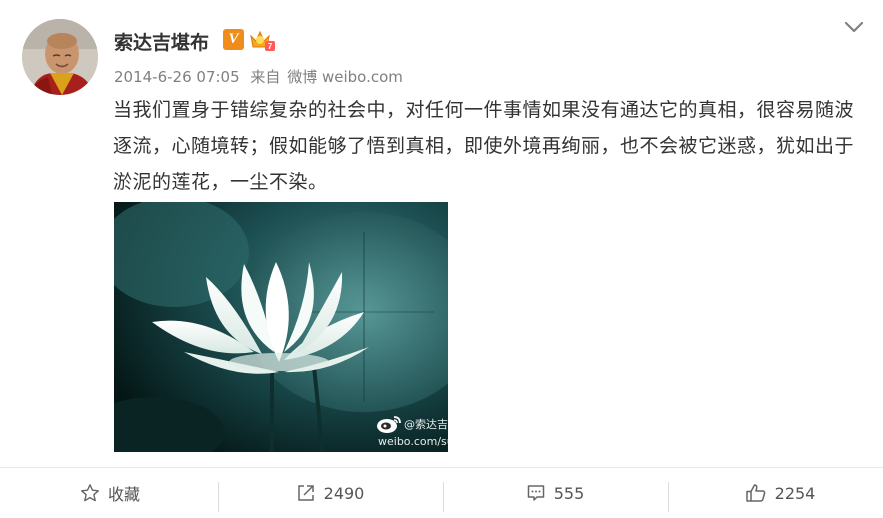  I want to click on chevron-down-icon, so click(854, 27).